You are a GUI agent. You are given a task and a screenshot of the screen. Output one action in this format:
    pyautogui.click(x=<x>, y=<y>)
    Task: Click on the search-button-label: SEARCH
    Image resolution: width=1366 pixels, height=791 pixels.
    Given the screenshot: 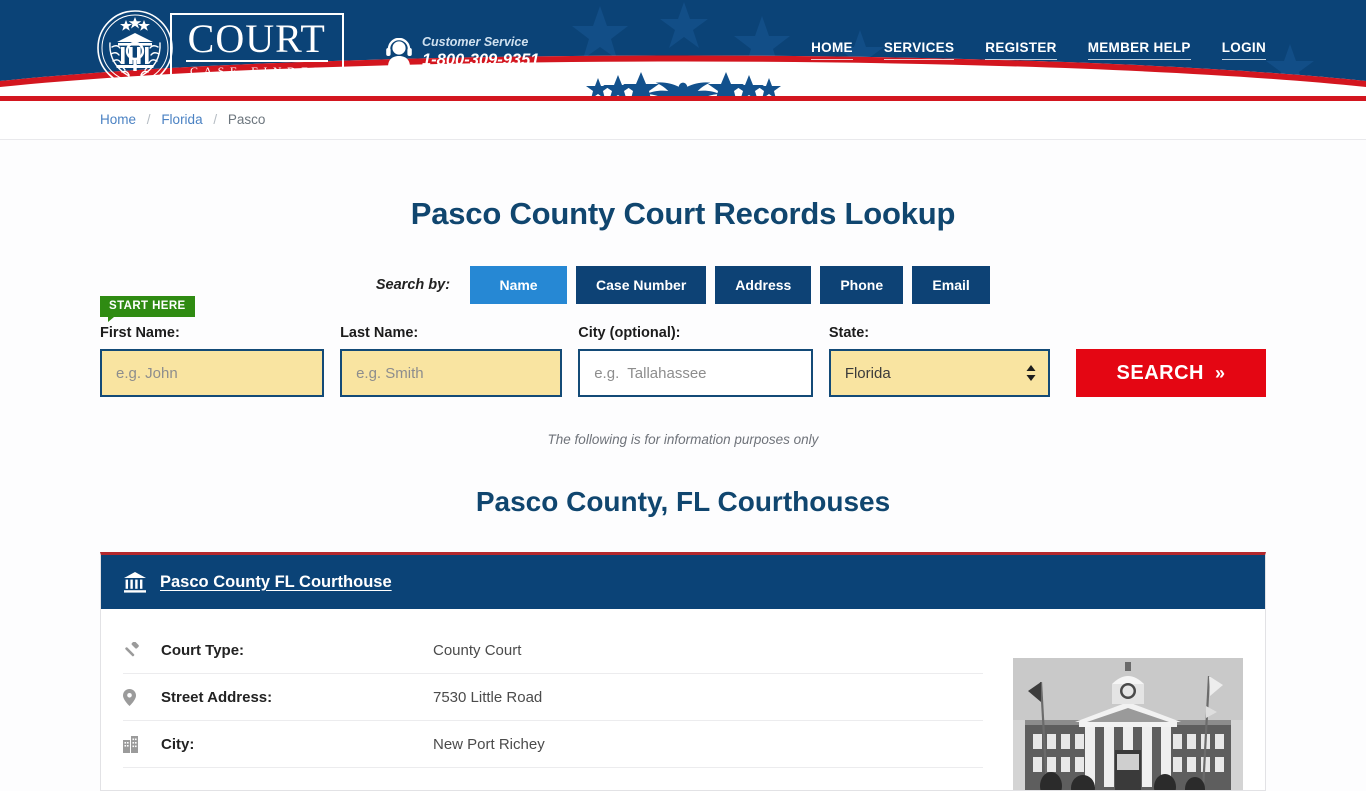 What is the action you would take?
    pyautogui.click(x=1160, y=372)
    